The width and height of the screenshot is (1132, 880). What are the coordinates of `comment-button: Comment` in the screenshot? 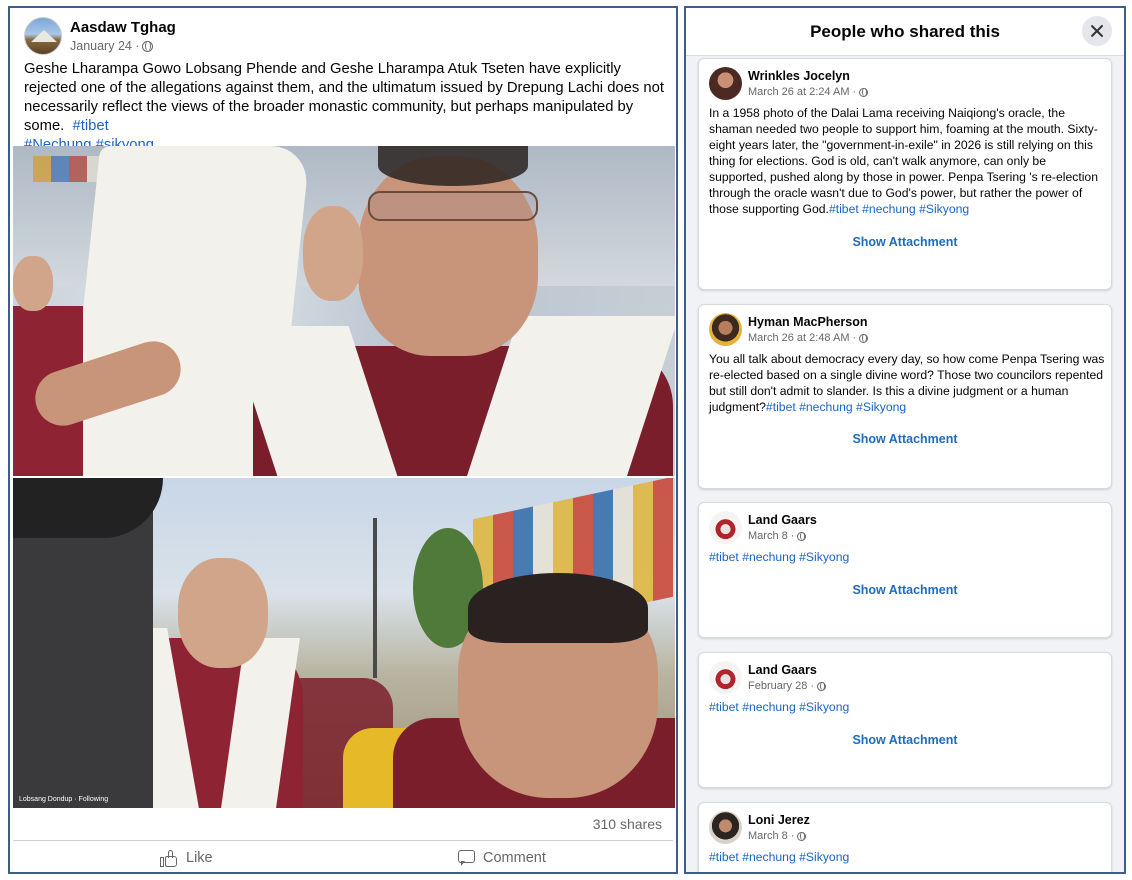 It's located at (502, 858).